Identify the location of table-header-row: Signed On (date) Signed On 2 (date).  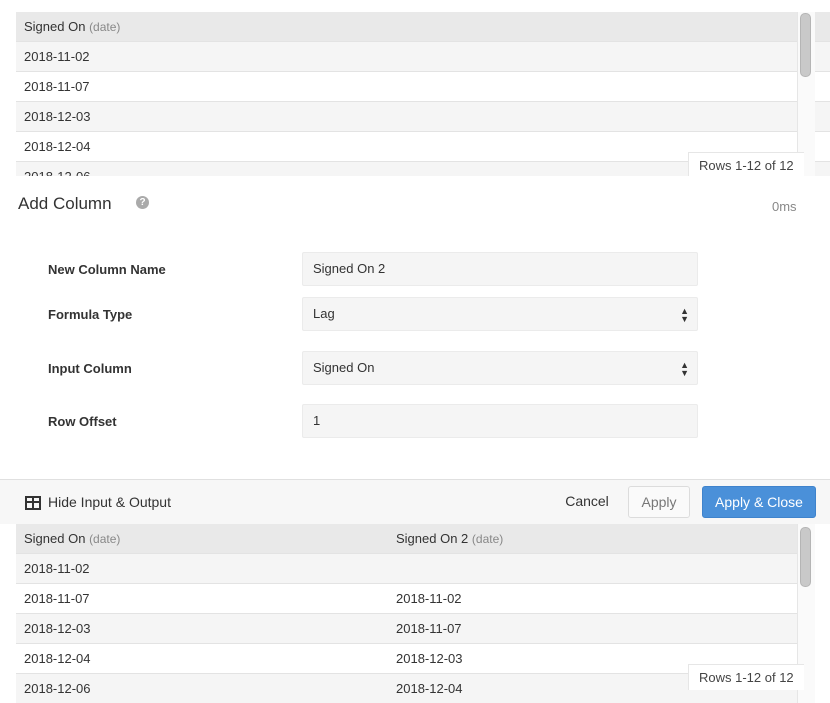
(411, 539).